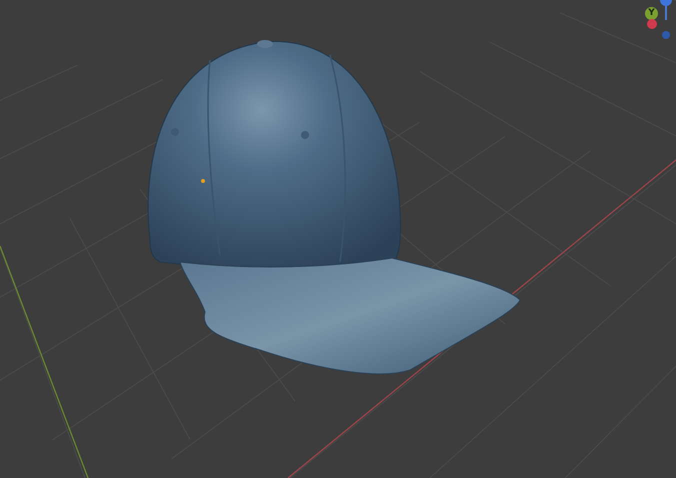 Image resolution: width=676 pixels, height=478 pixels. I want to click on negative-z-handle-icon, so click(666, 35).